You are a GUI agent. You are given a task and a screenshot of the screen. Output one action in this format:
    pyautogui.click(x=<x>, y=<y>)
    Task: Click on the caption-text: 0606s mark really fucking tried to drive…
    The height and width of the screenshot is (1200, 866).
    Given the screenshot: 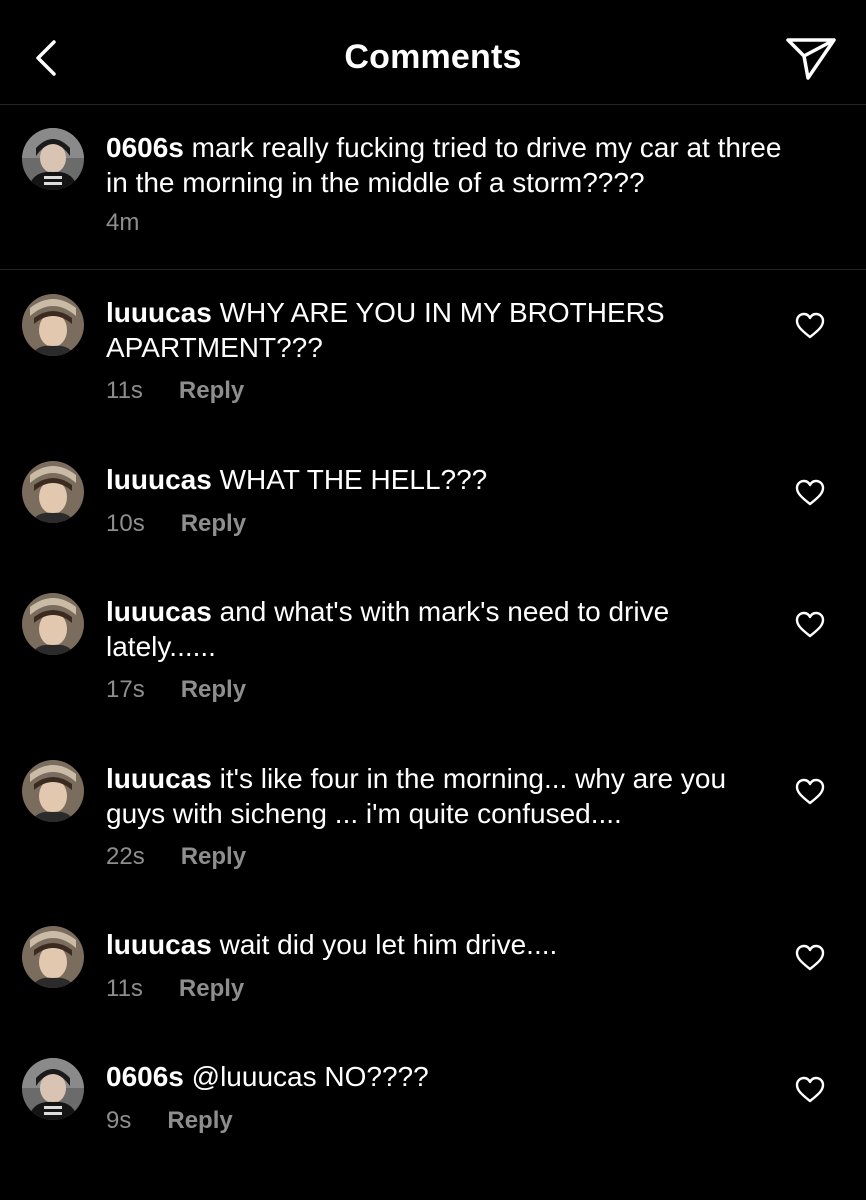 What is the action you would take?
    pyautogui.click(x=456, y=165)
    